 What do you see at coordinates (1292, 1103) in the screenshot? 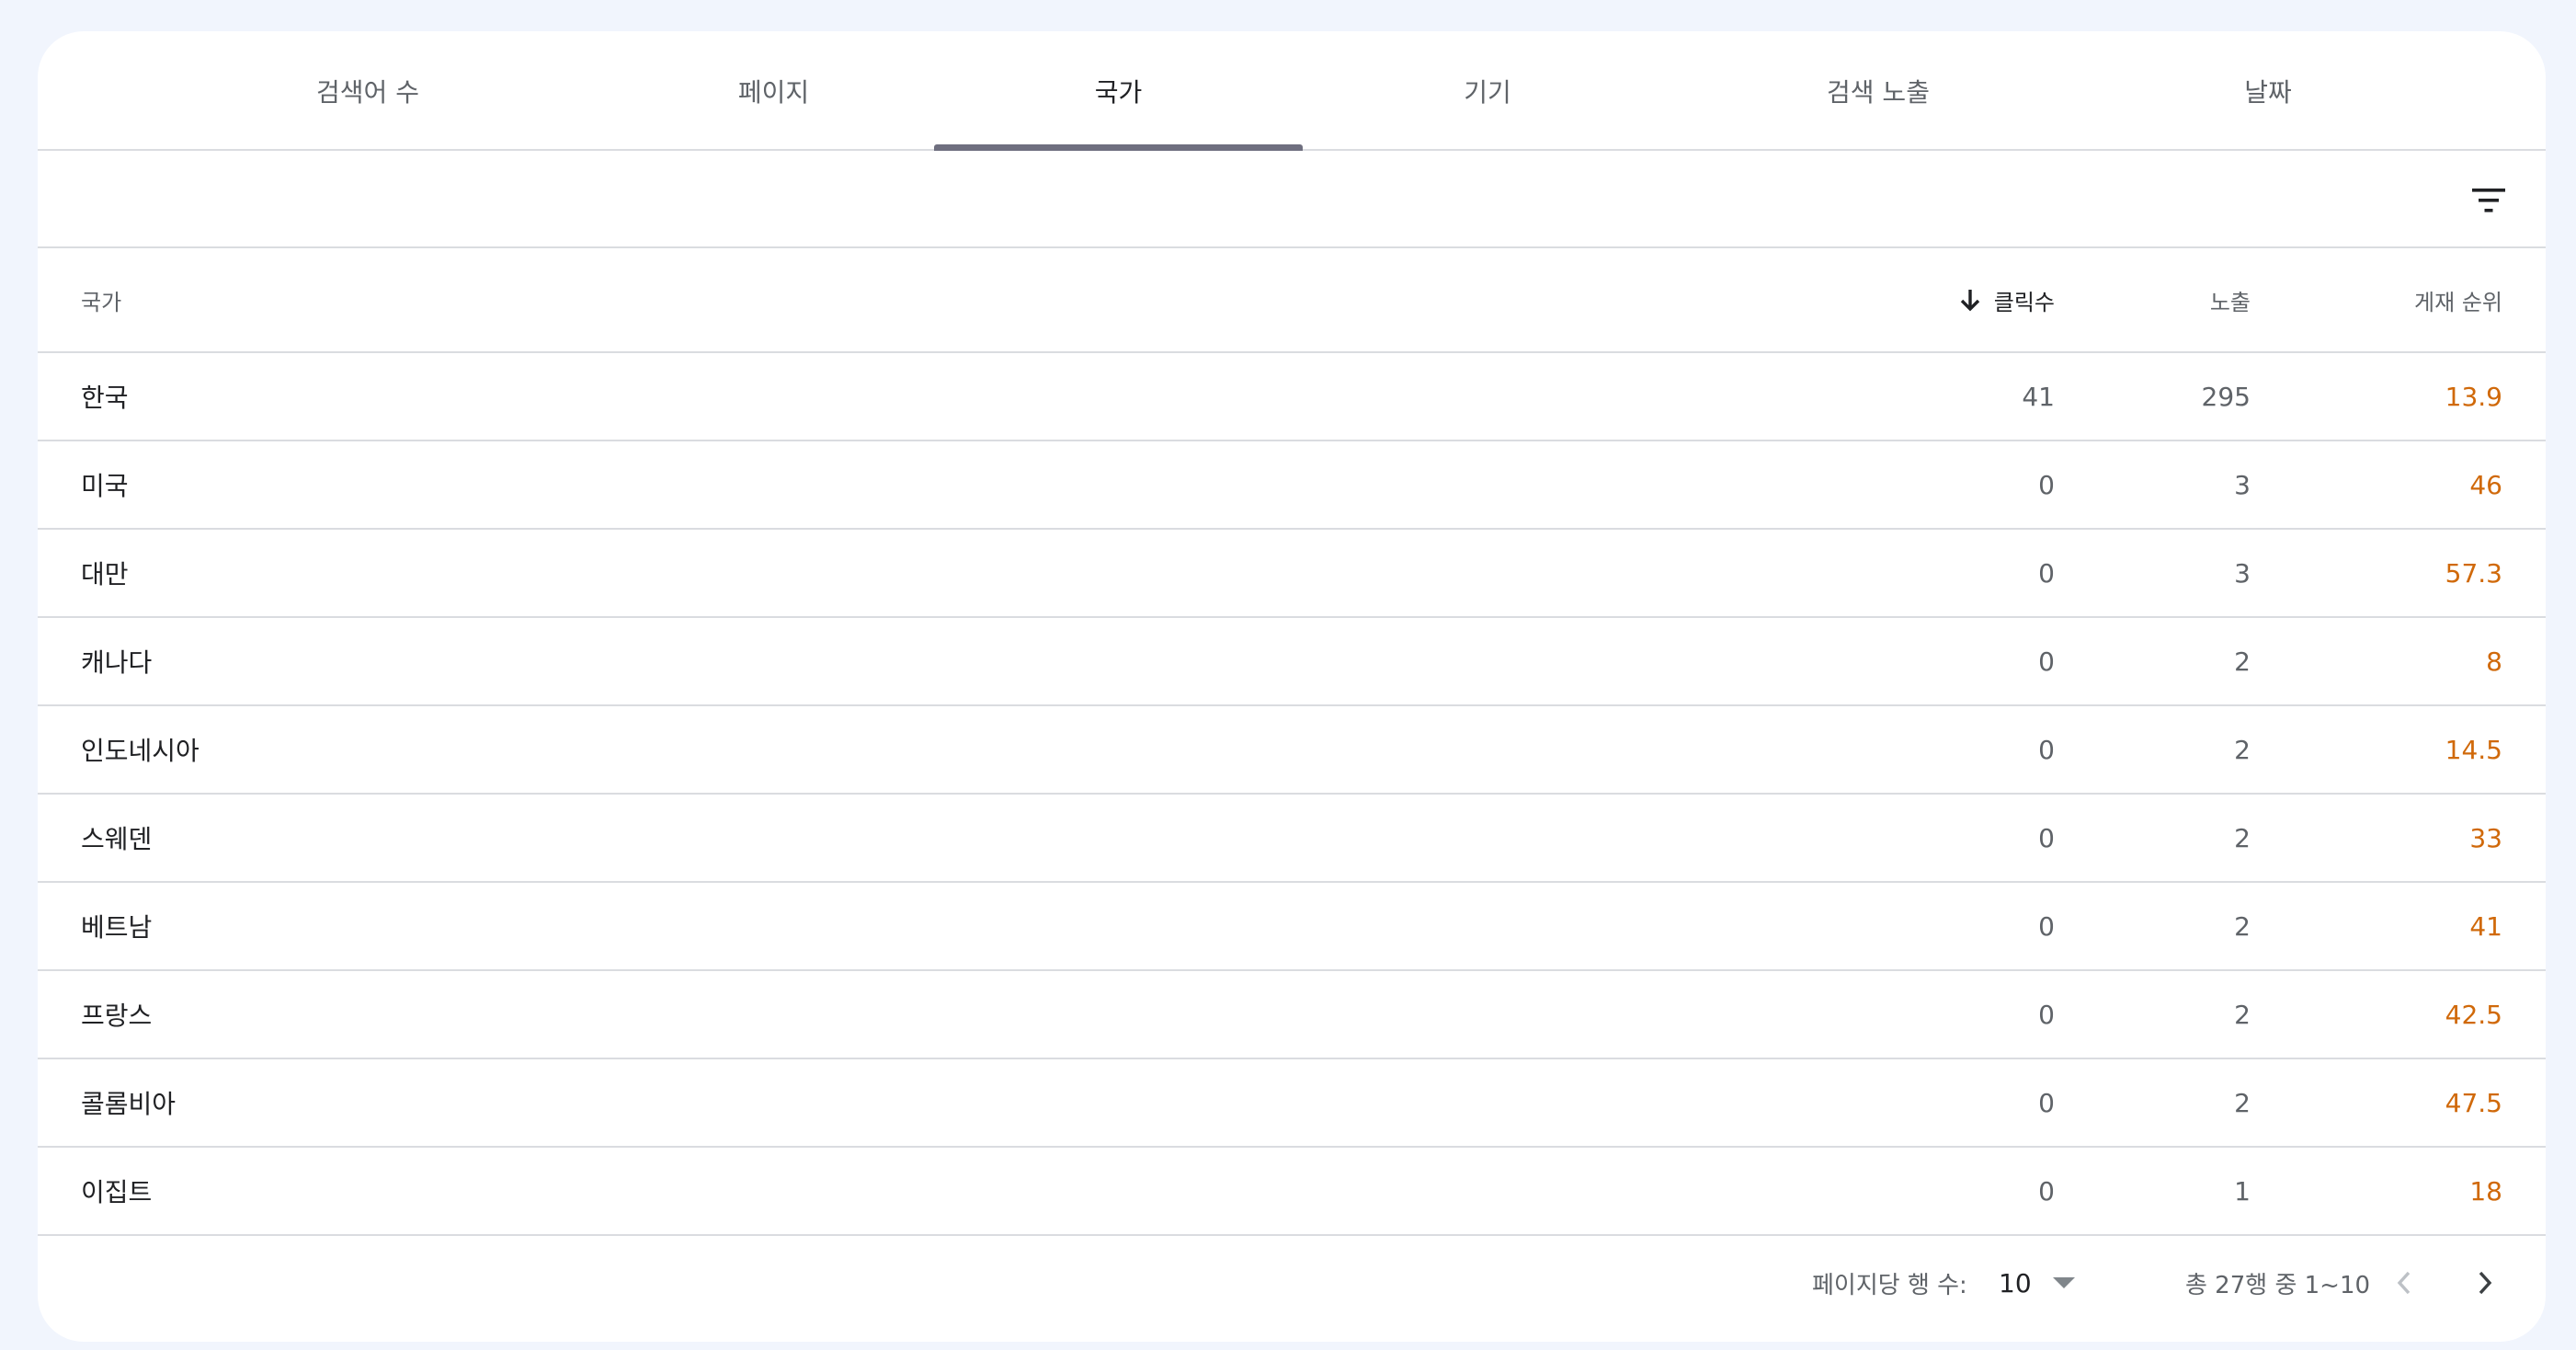
I see `table-row: 콜롬비아 0 2 47.5` at bounding box center [1292, 1103].